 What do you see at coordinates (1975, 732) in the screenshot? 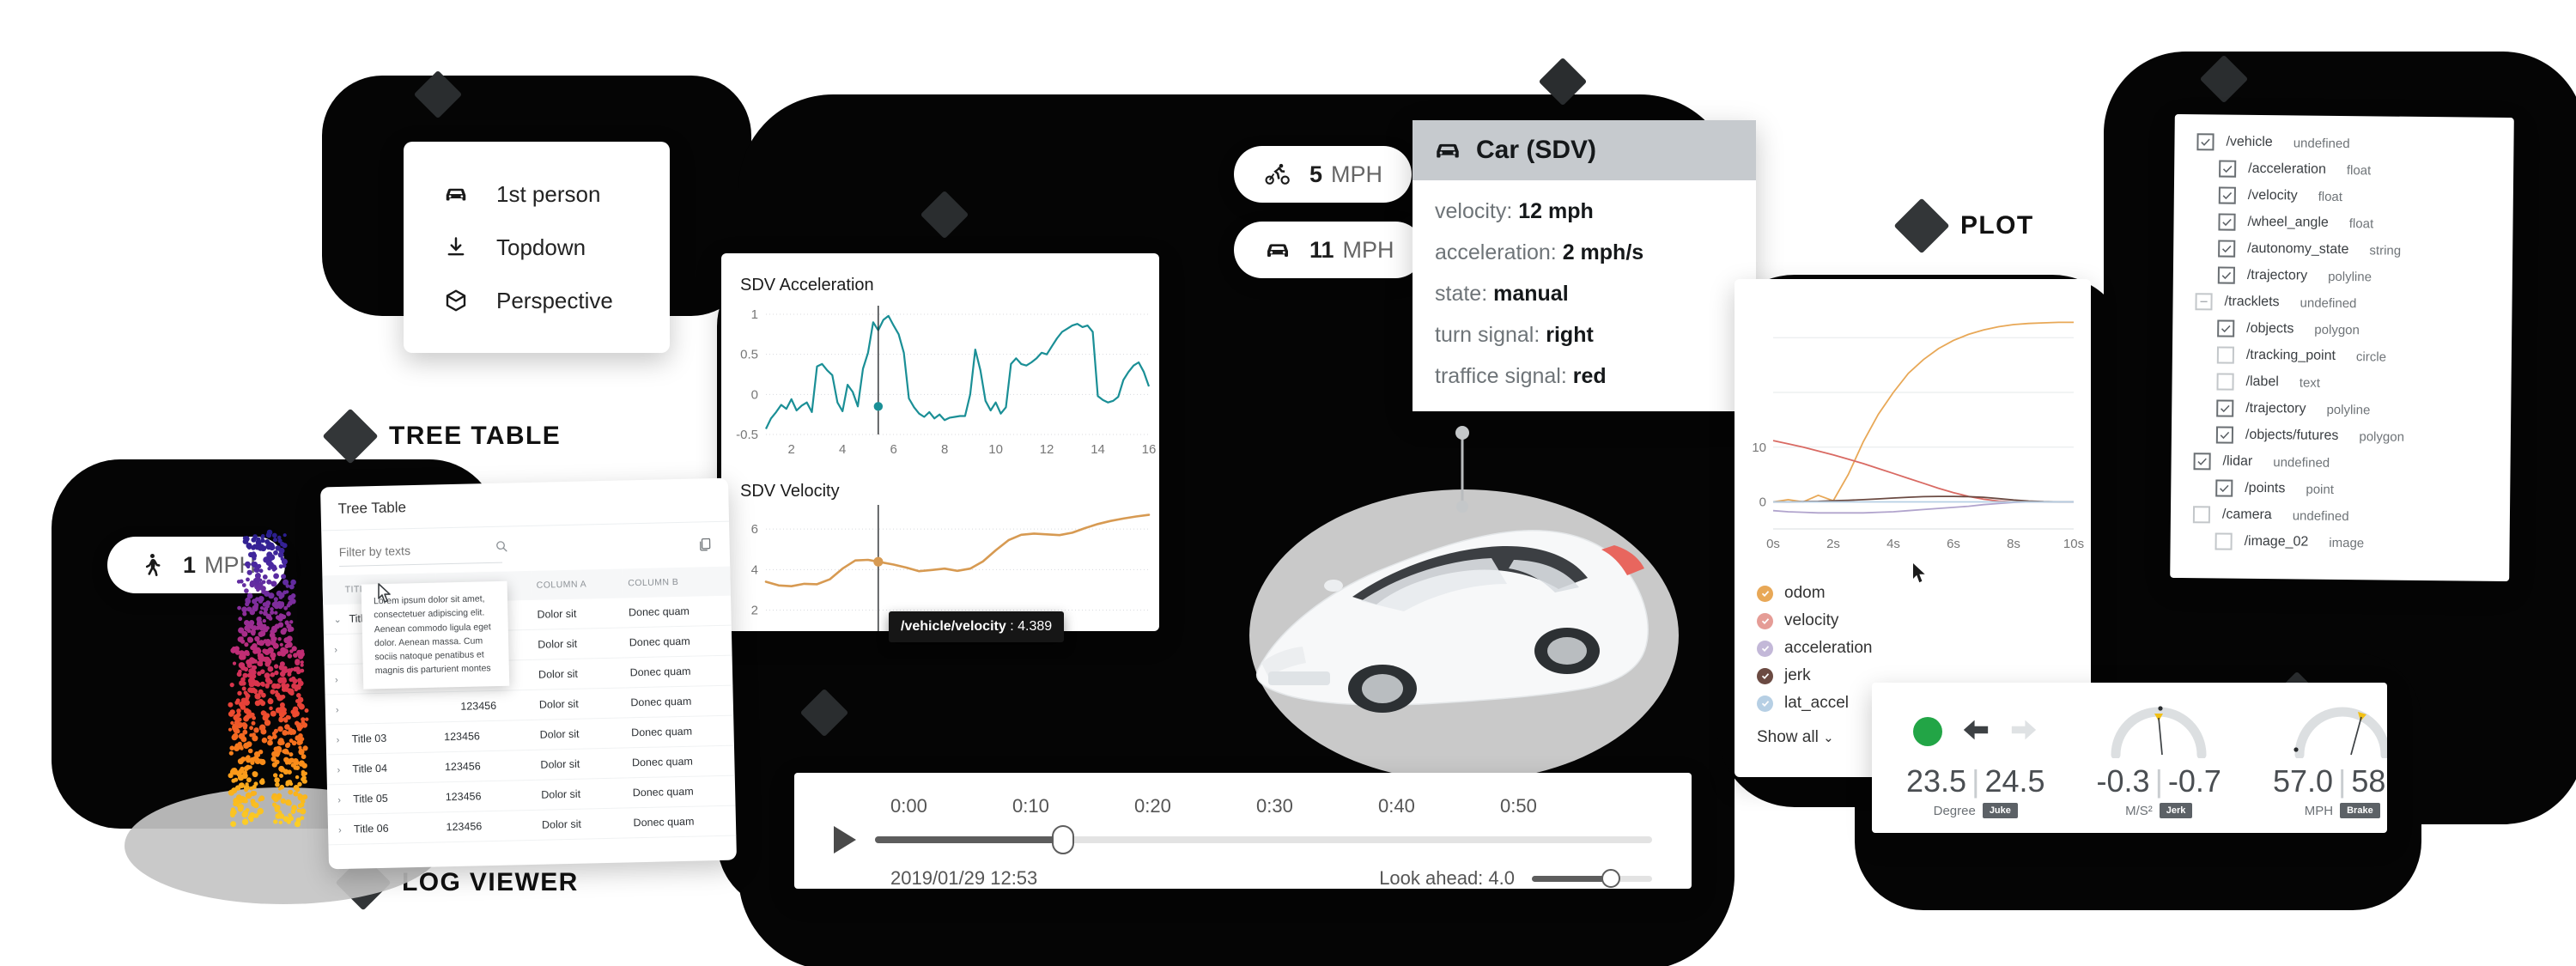
I see `arrow-left-icon` at bounding box center [1975, 732].